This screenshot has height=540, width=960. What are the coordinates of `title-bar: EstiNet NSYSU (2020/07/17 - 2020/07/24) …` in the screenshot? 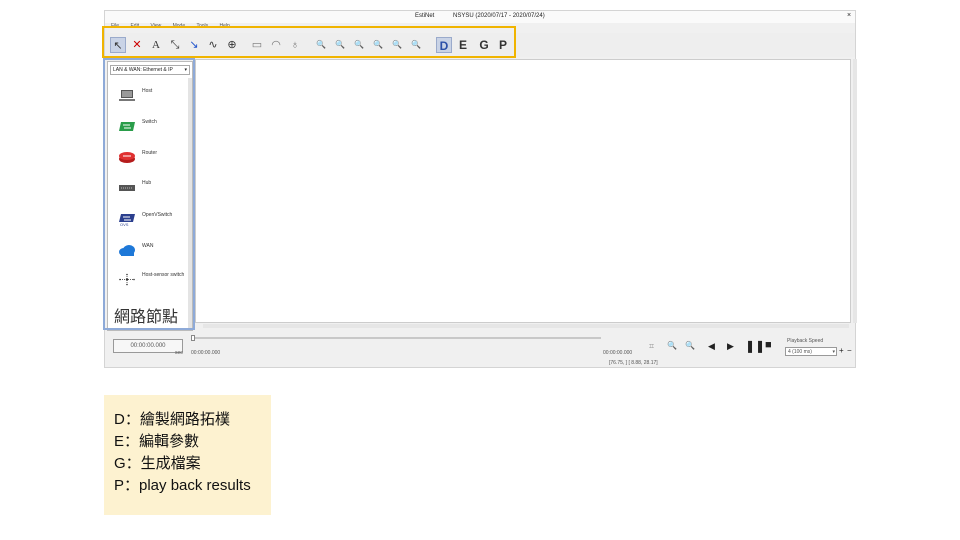 It's located at (480, 17).